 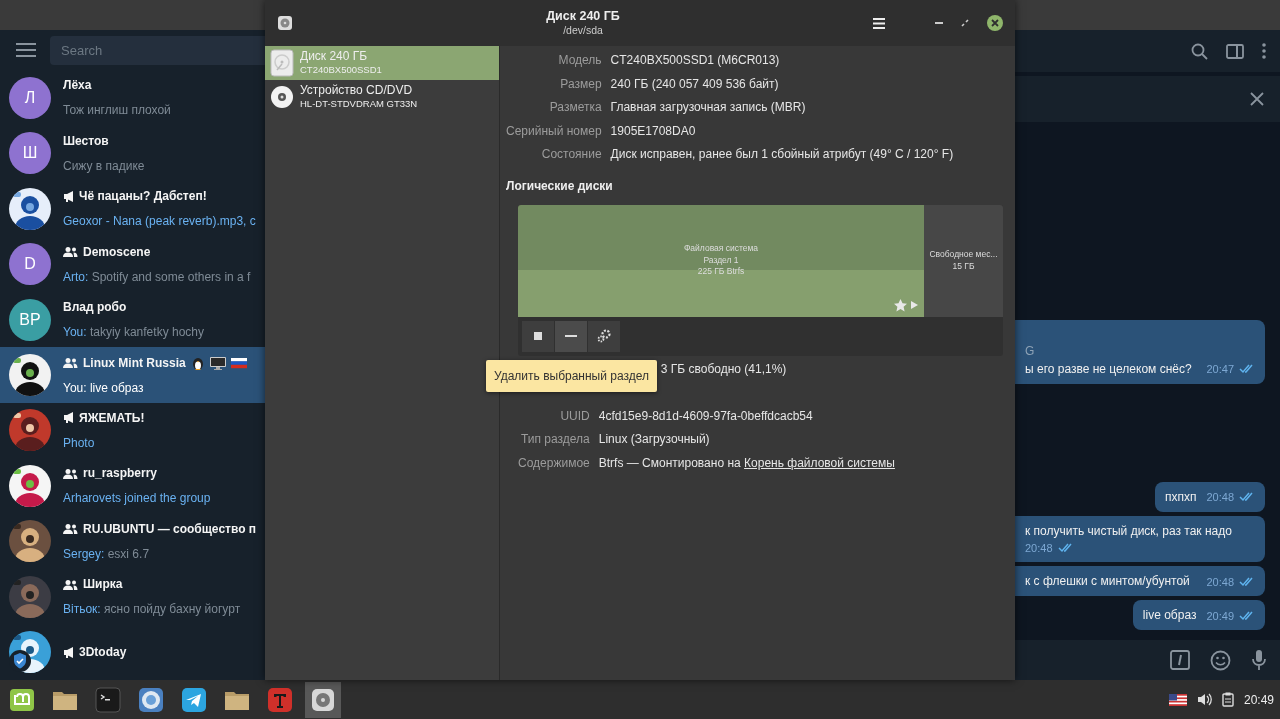 I want to click on message-time: 20:47, so click(x=1220, y=369).